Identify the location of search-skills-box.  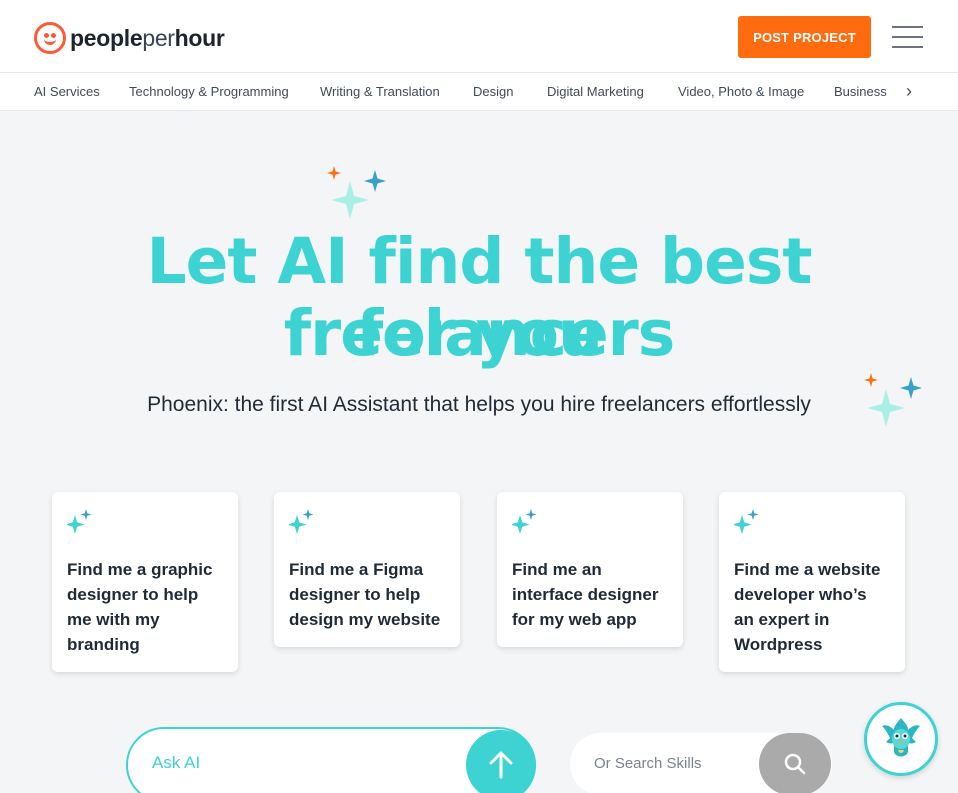
(701, 763).